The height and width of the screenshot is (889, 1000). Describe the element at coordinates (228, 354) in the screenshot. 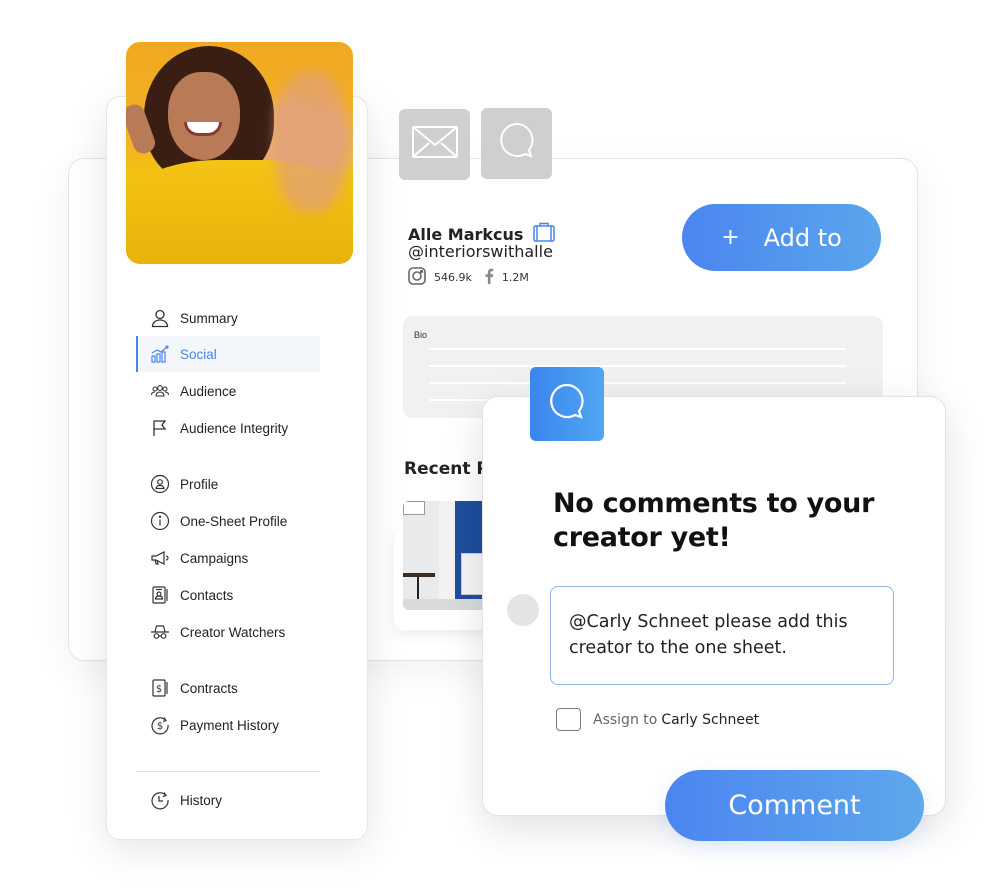

I see `sidebar-item-social: Social` at that location.